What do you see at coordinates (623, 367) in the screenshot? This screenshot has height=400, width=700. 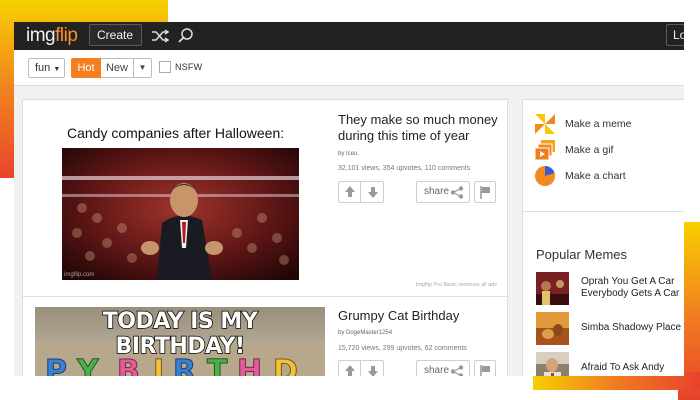 I see `popular-meme-label: Afraid To Ask Andy` at bounding box center [623, 367].